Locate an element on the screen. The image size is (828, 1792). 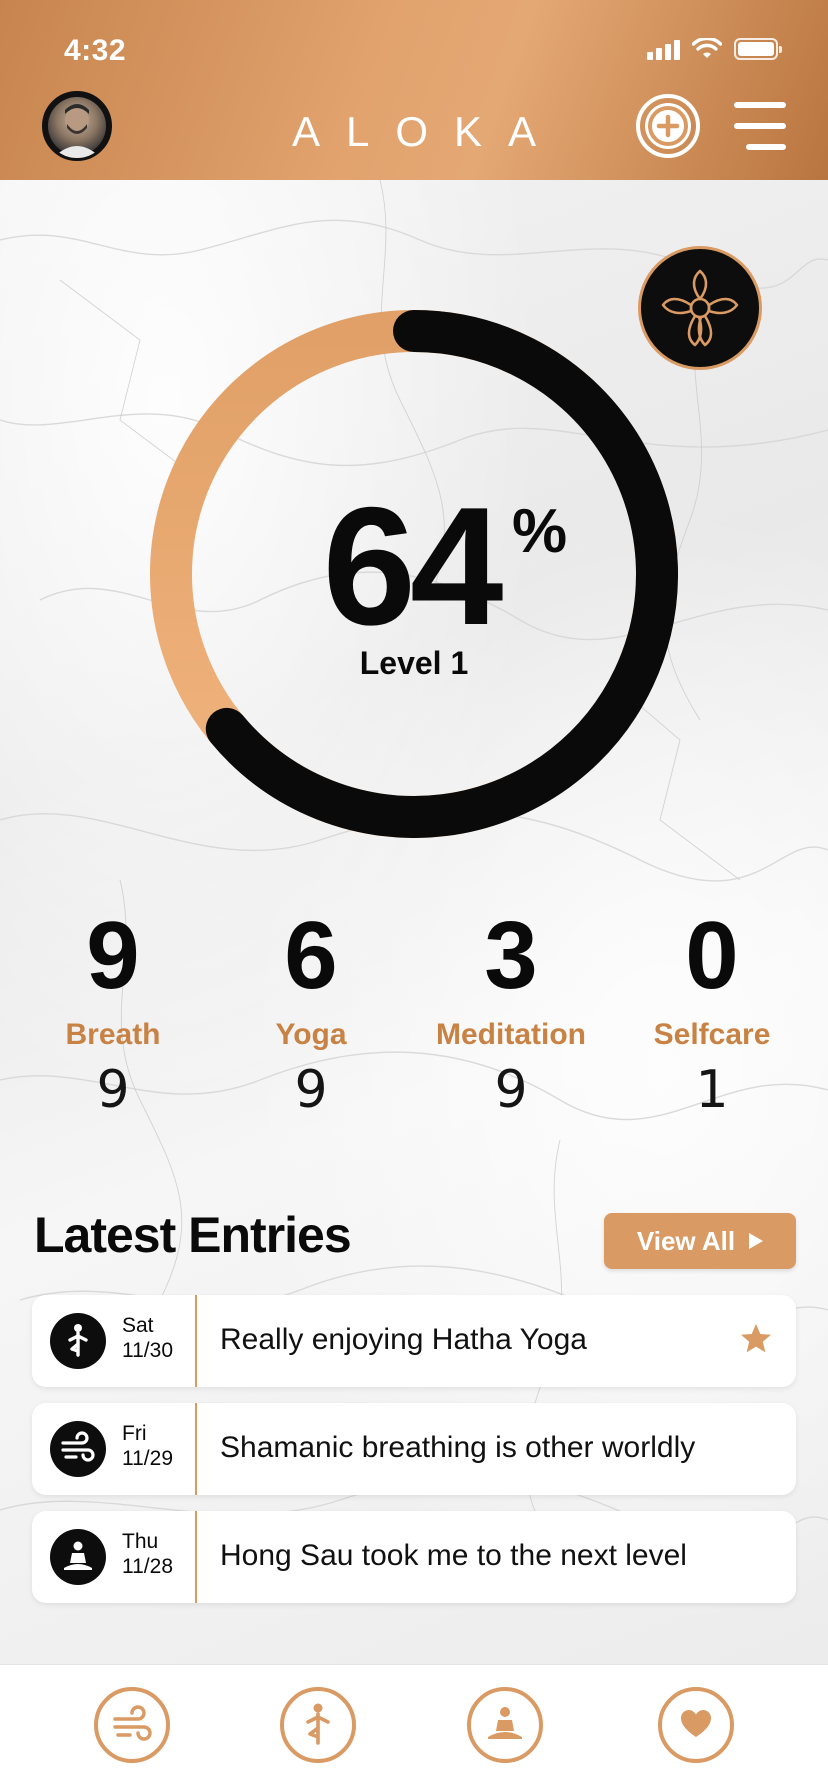
entry-day-date: 11/28 is located at coordinates (147, 1567).